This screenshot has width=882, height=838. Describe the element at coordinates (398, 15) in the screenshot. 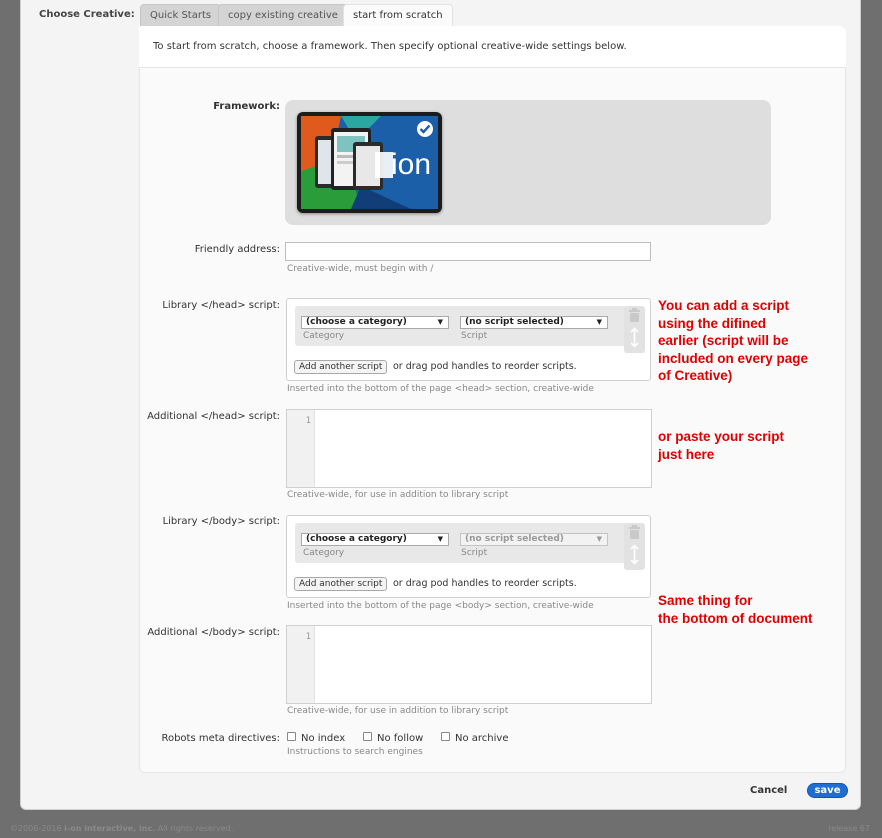

I see `tab-start-from-scratch: start from scratch` at that location.